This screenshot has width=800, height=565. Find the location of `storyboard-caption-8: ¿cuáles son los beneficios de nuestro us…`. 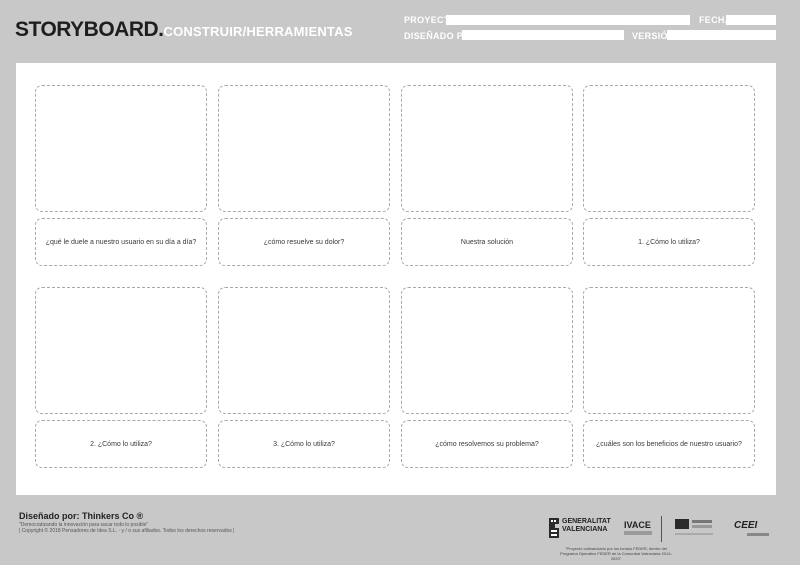

storyboard-caption-8: ¿cuáles son los beneficios de nuestro us… is located at coordinates (669, 444).